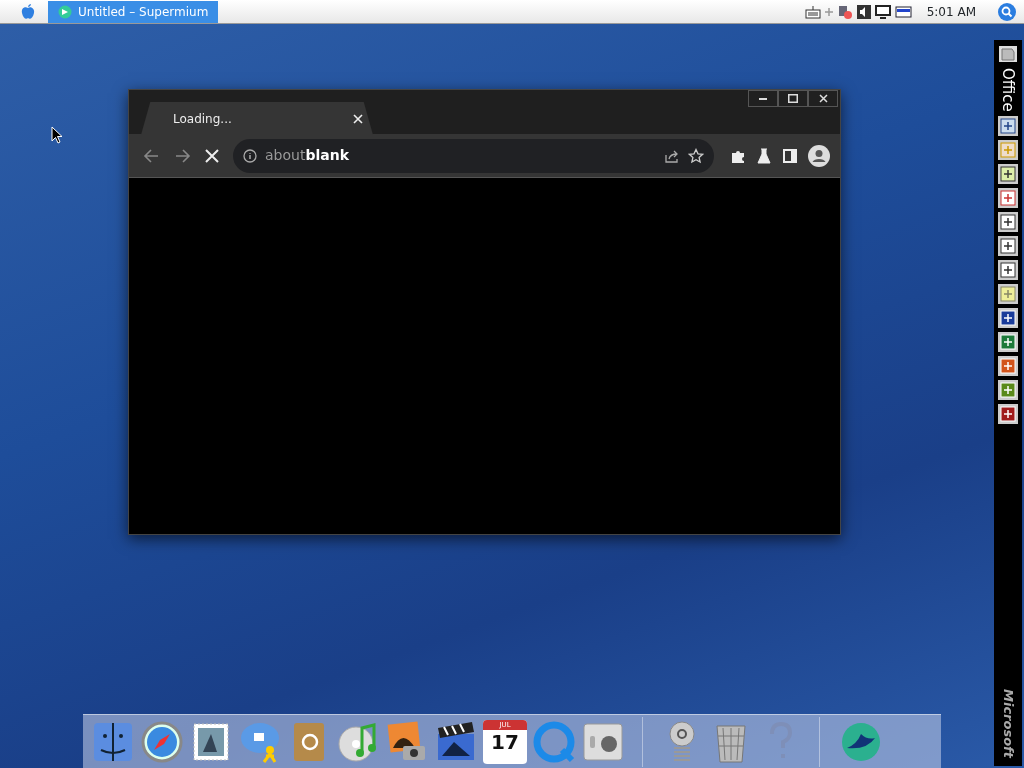 The width and height of the screenshot is (1024, 768). Describe the element at coordinates (57, 135) in the screenshot. I see `mouse-pointer-icon` at that location.